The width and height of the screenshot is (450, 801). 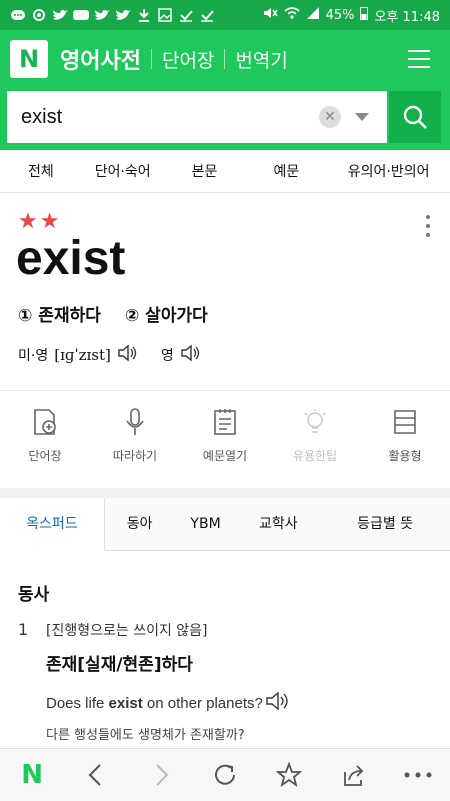 What do you see at coordinates (18, 15) in the screenshot?
I see `message-icon` at bounding box center [18, 15].